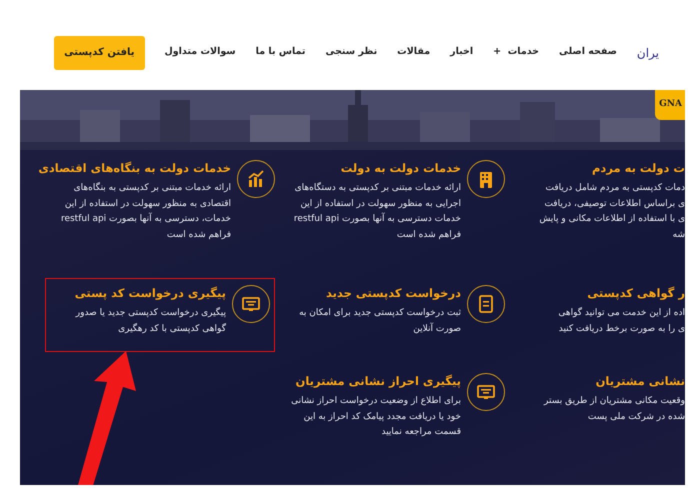 The width and height of the screenshot is (700, 500). What do you see at coordinates (147, 204) in the screenshot?
I see `service-description: اقتصادی به منظور سهولت در استفاده از این` at bounding box center [147, 204].